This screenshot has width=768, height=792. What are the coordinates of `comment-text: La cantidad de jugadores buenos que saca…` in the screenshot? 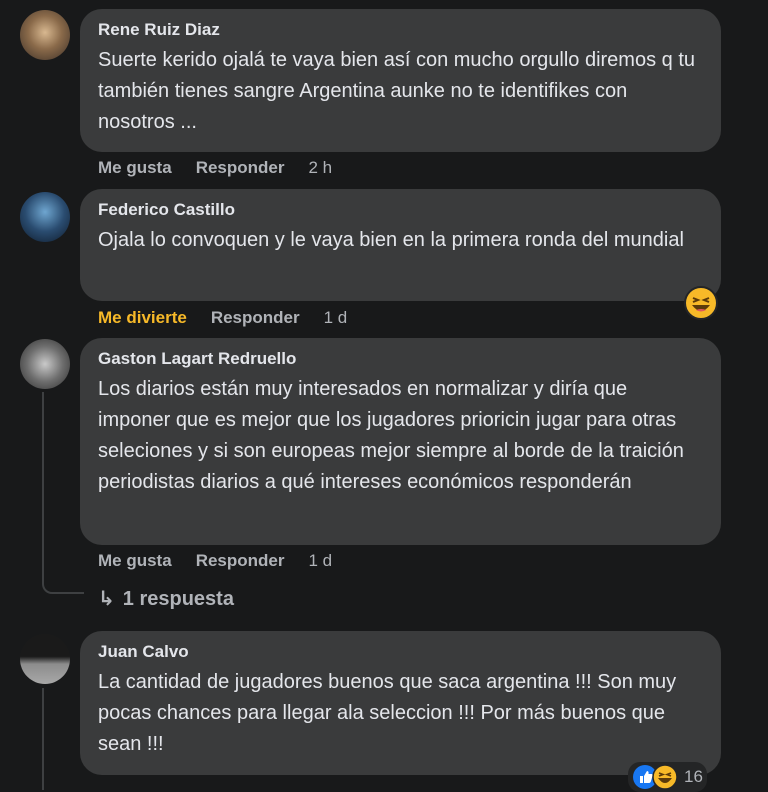 It's located at (387, 713).